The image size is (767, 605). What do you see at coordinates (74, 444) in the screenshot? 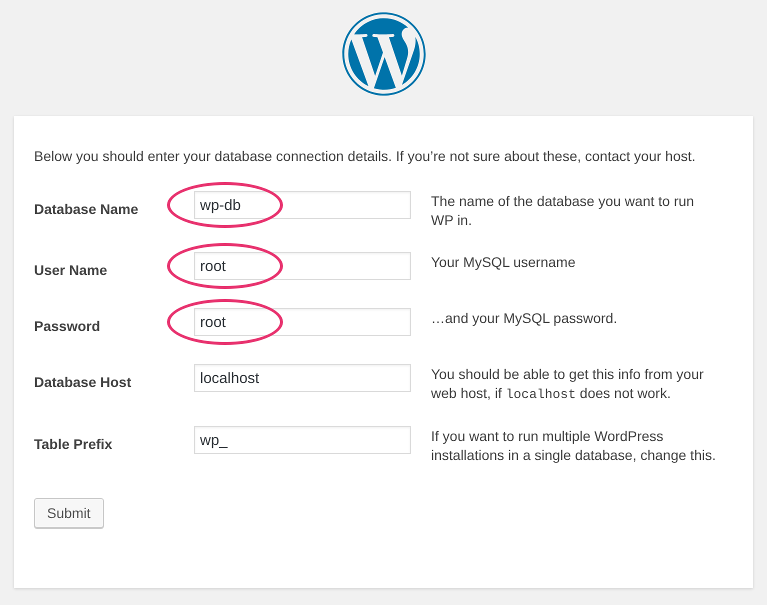
I see `field-label: Table Prefix` at bounding box center [74, 444].